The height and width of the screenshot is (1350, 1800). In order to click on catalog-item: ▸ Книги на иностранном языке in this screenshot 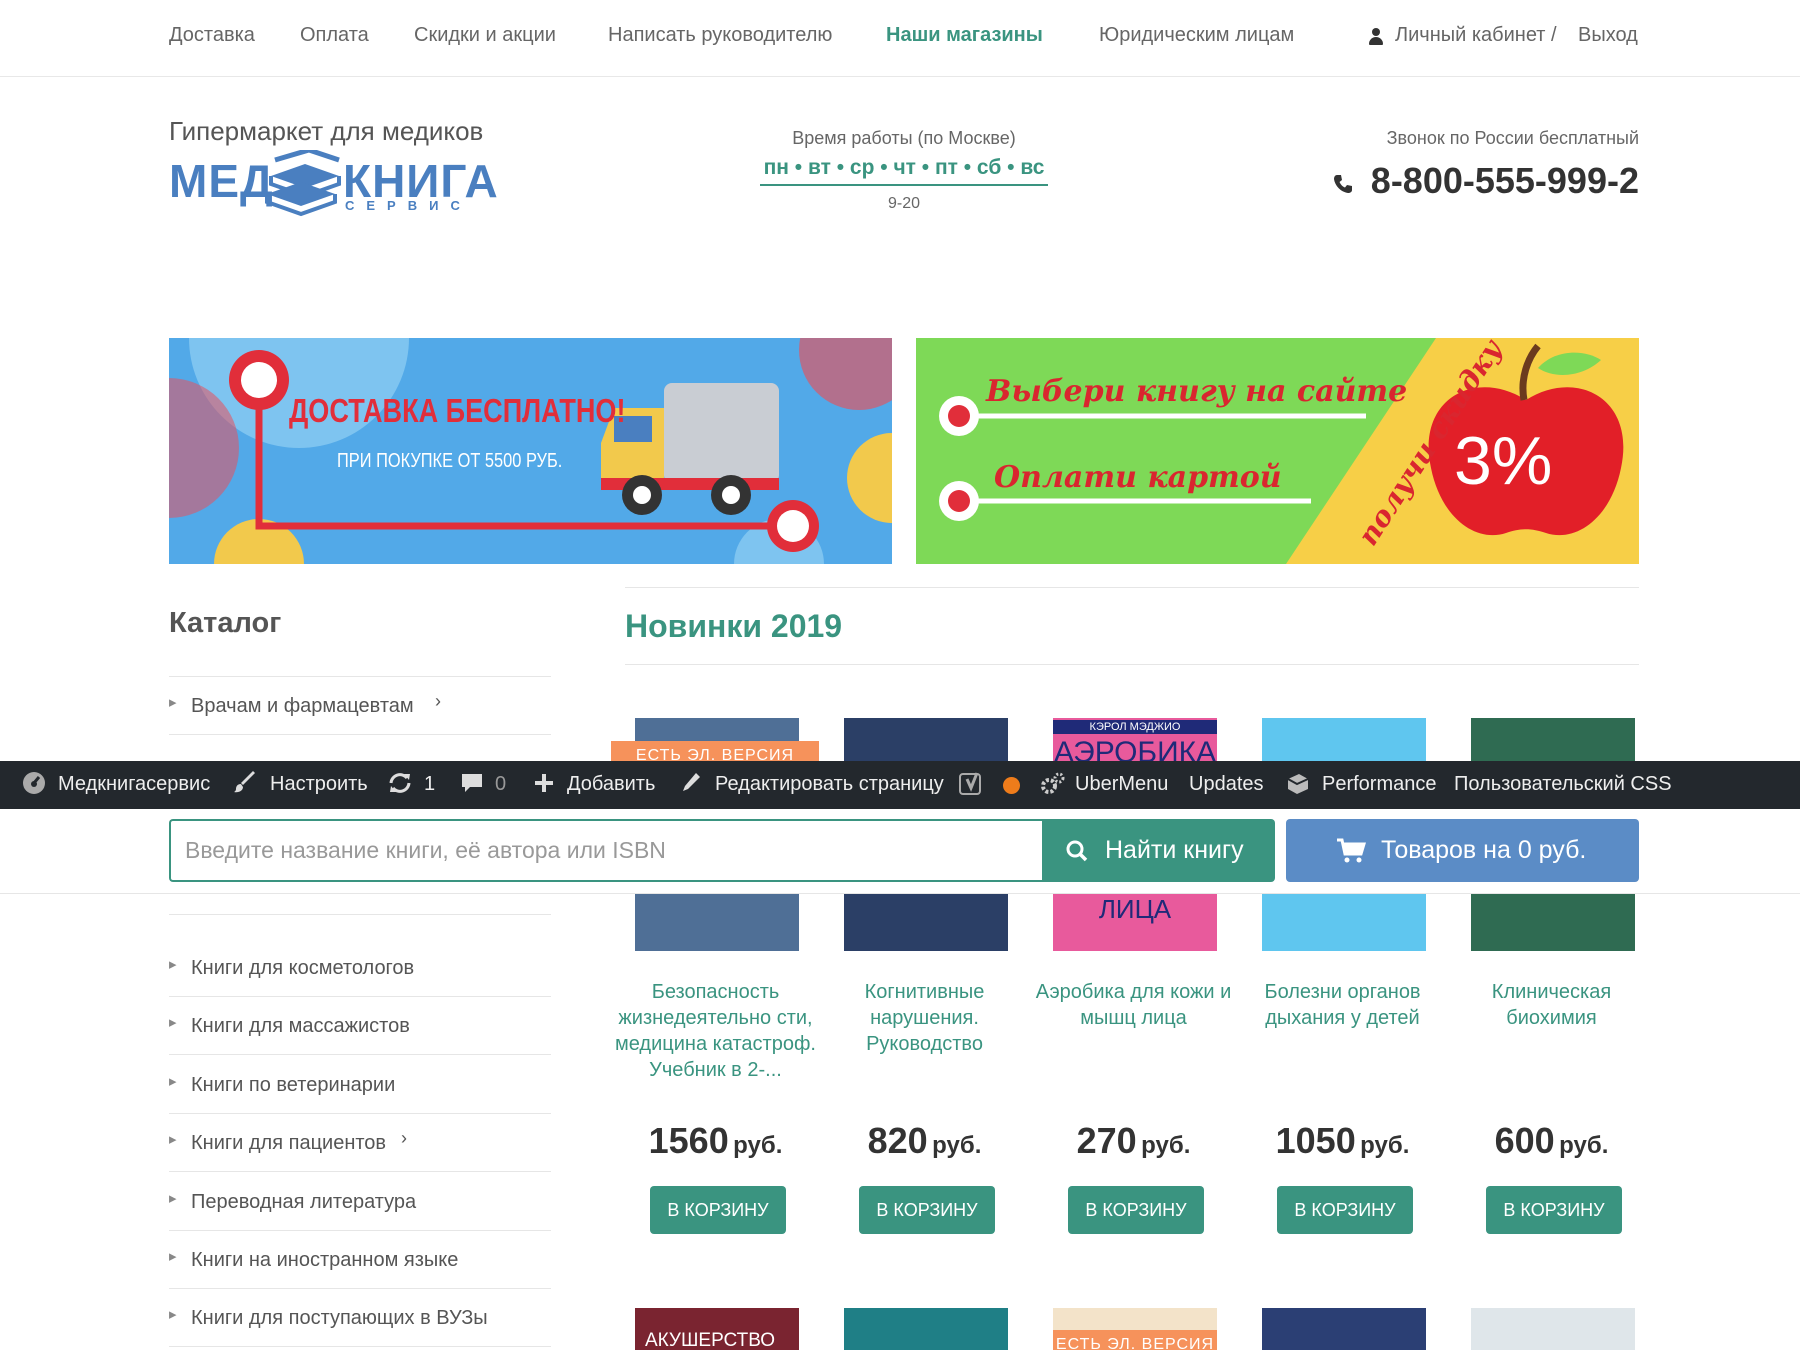, I will do `click(360, 1260)`.